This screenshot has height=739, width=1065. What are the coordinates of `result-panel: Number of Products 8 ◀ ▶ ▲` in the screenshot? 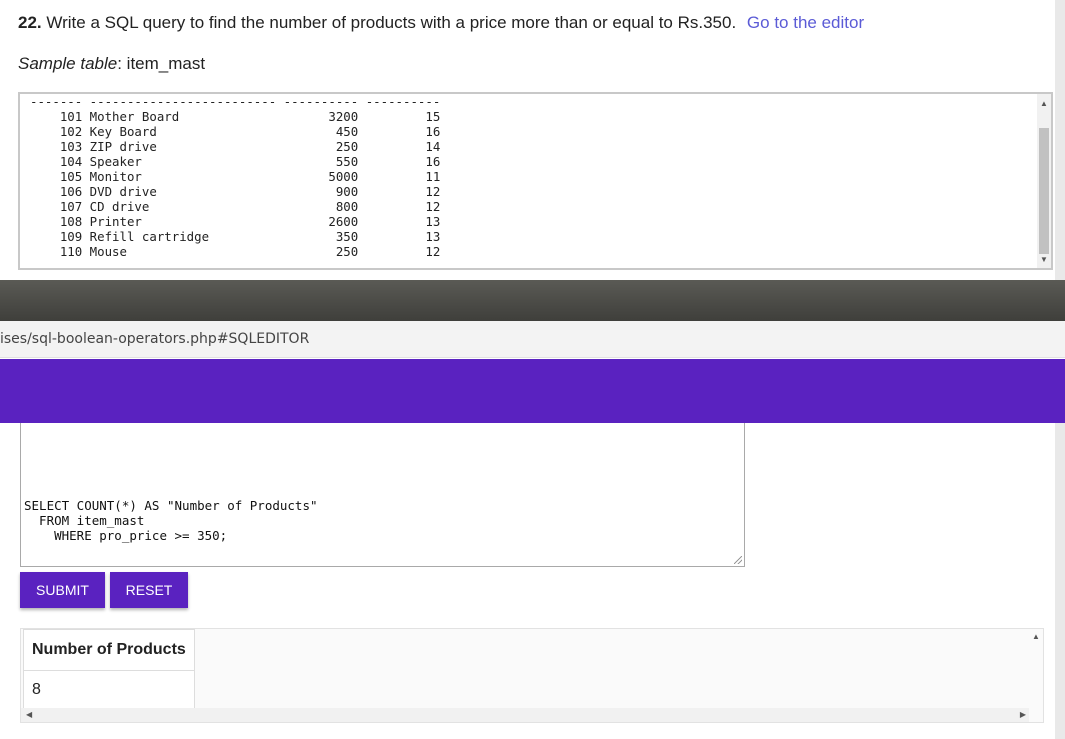 It's located at (532, 675).